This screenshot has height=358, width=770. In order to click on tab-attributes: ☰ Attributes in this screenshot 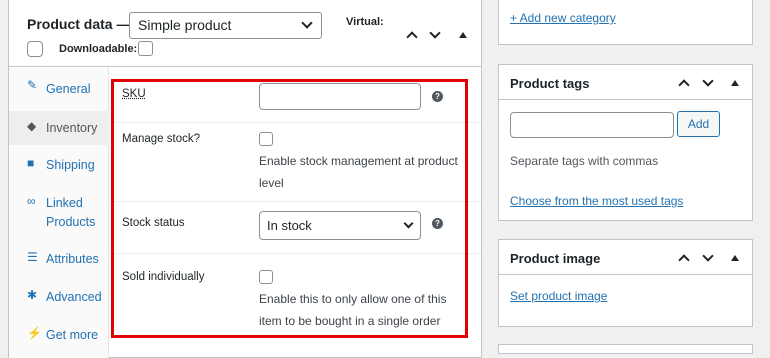, I will do `click(59, 259)`.